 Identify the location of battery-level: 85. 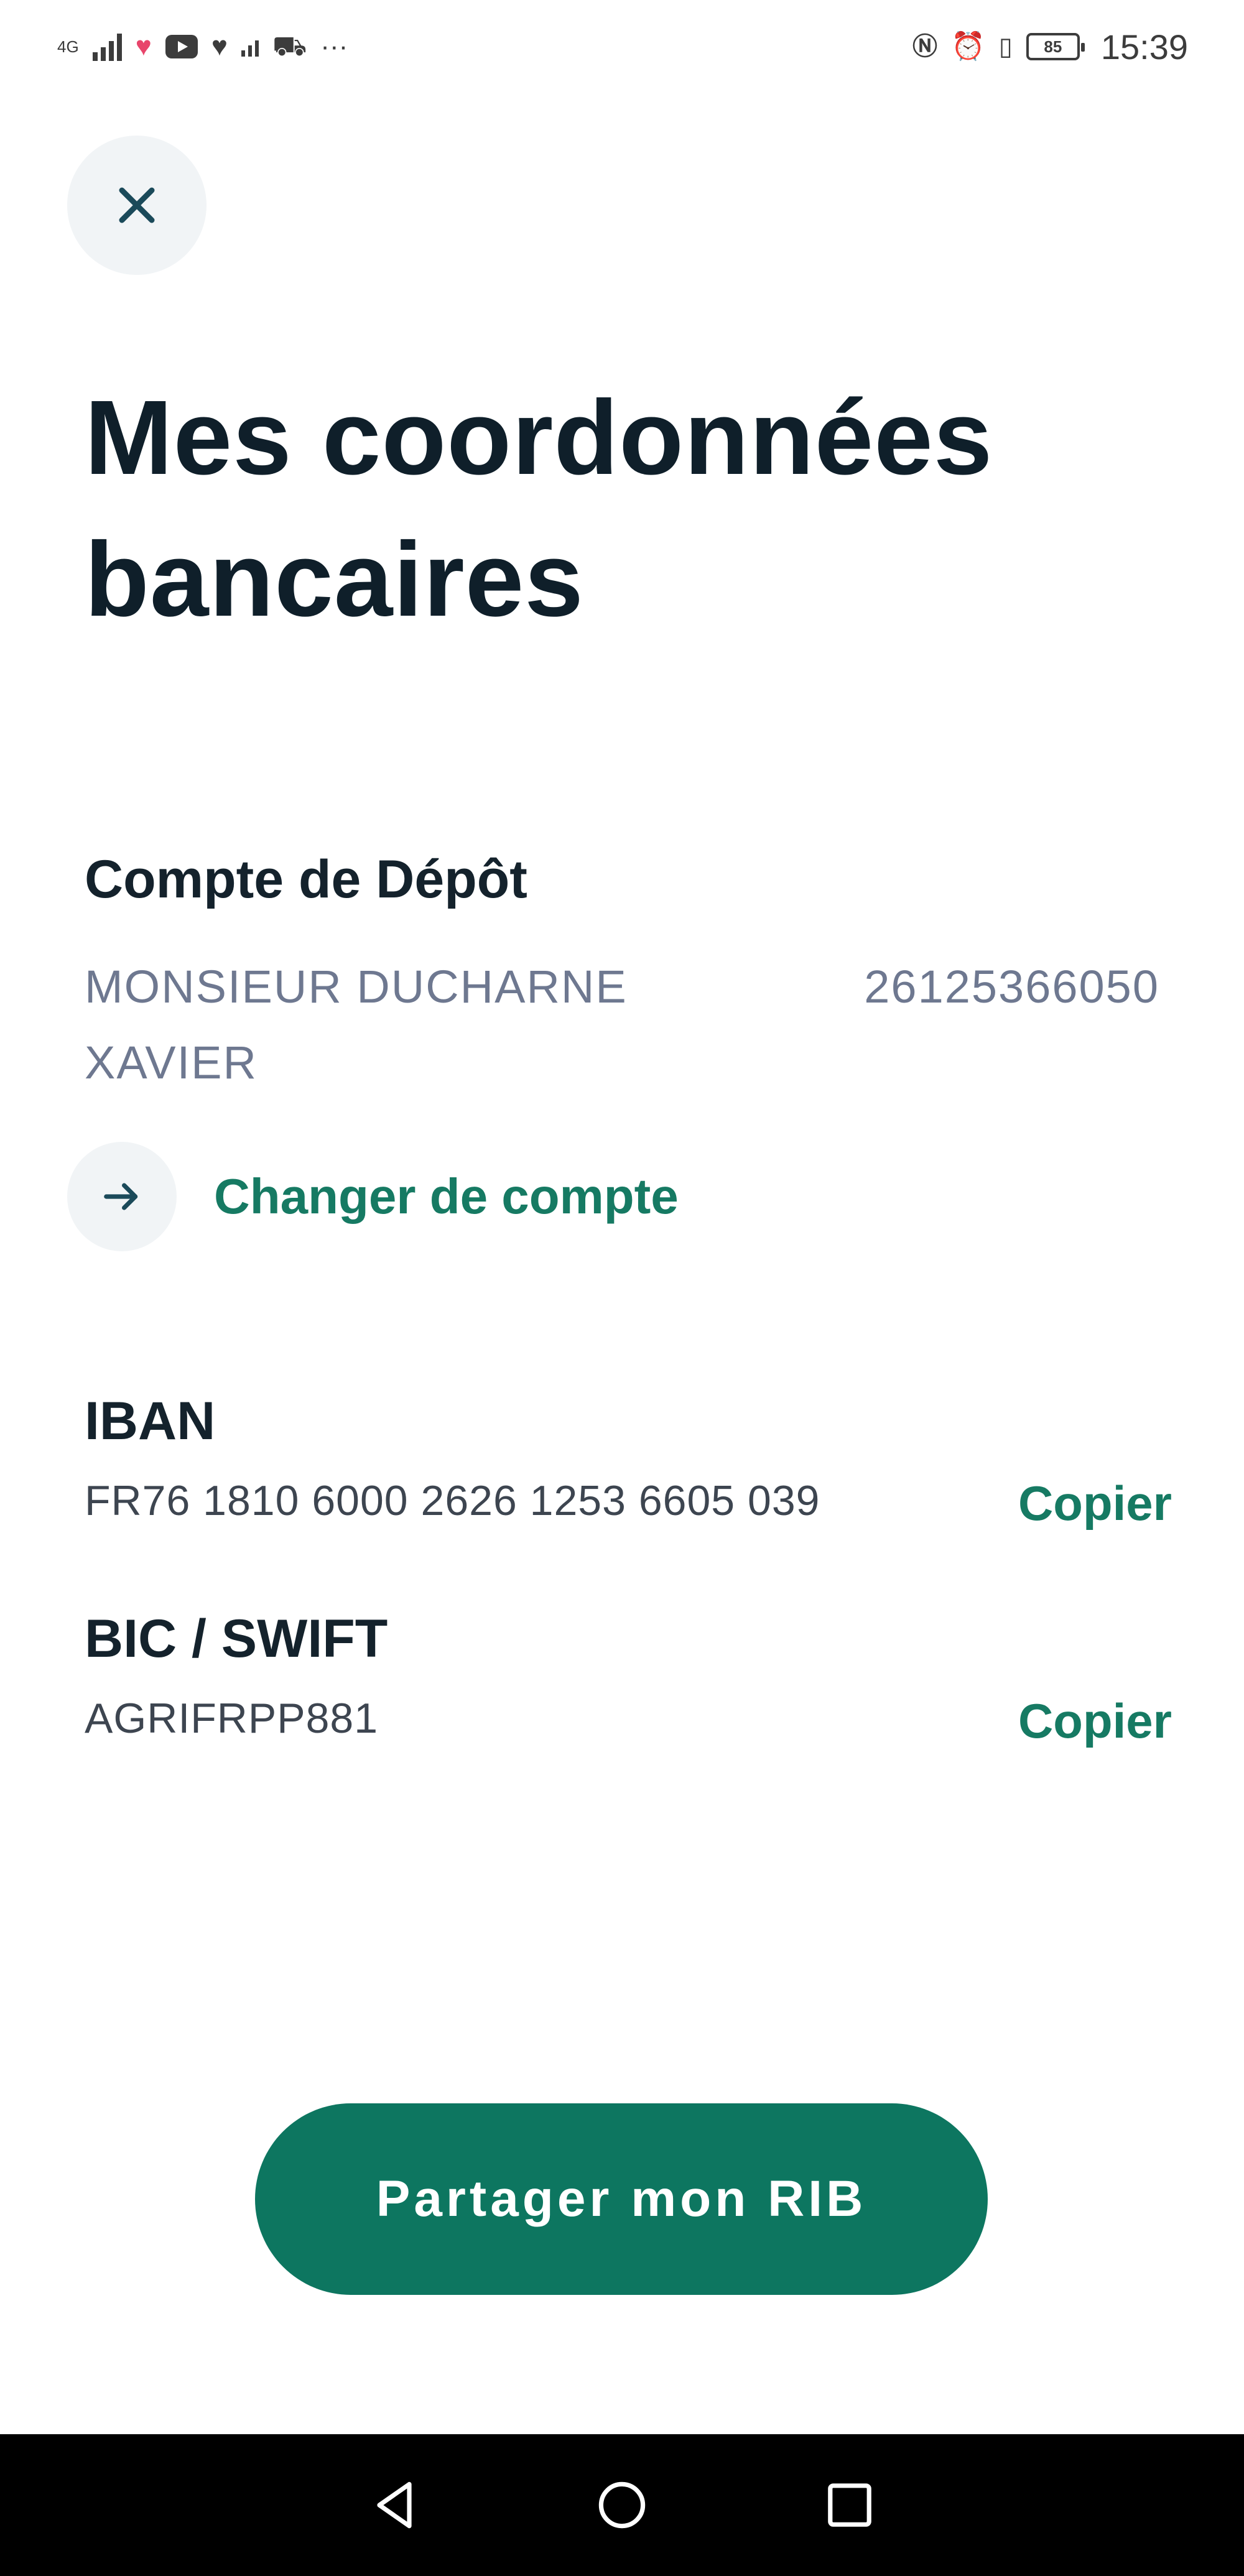
(1053, 47).